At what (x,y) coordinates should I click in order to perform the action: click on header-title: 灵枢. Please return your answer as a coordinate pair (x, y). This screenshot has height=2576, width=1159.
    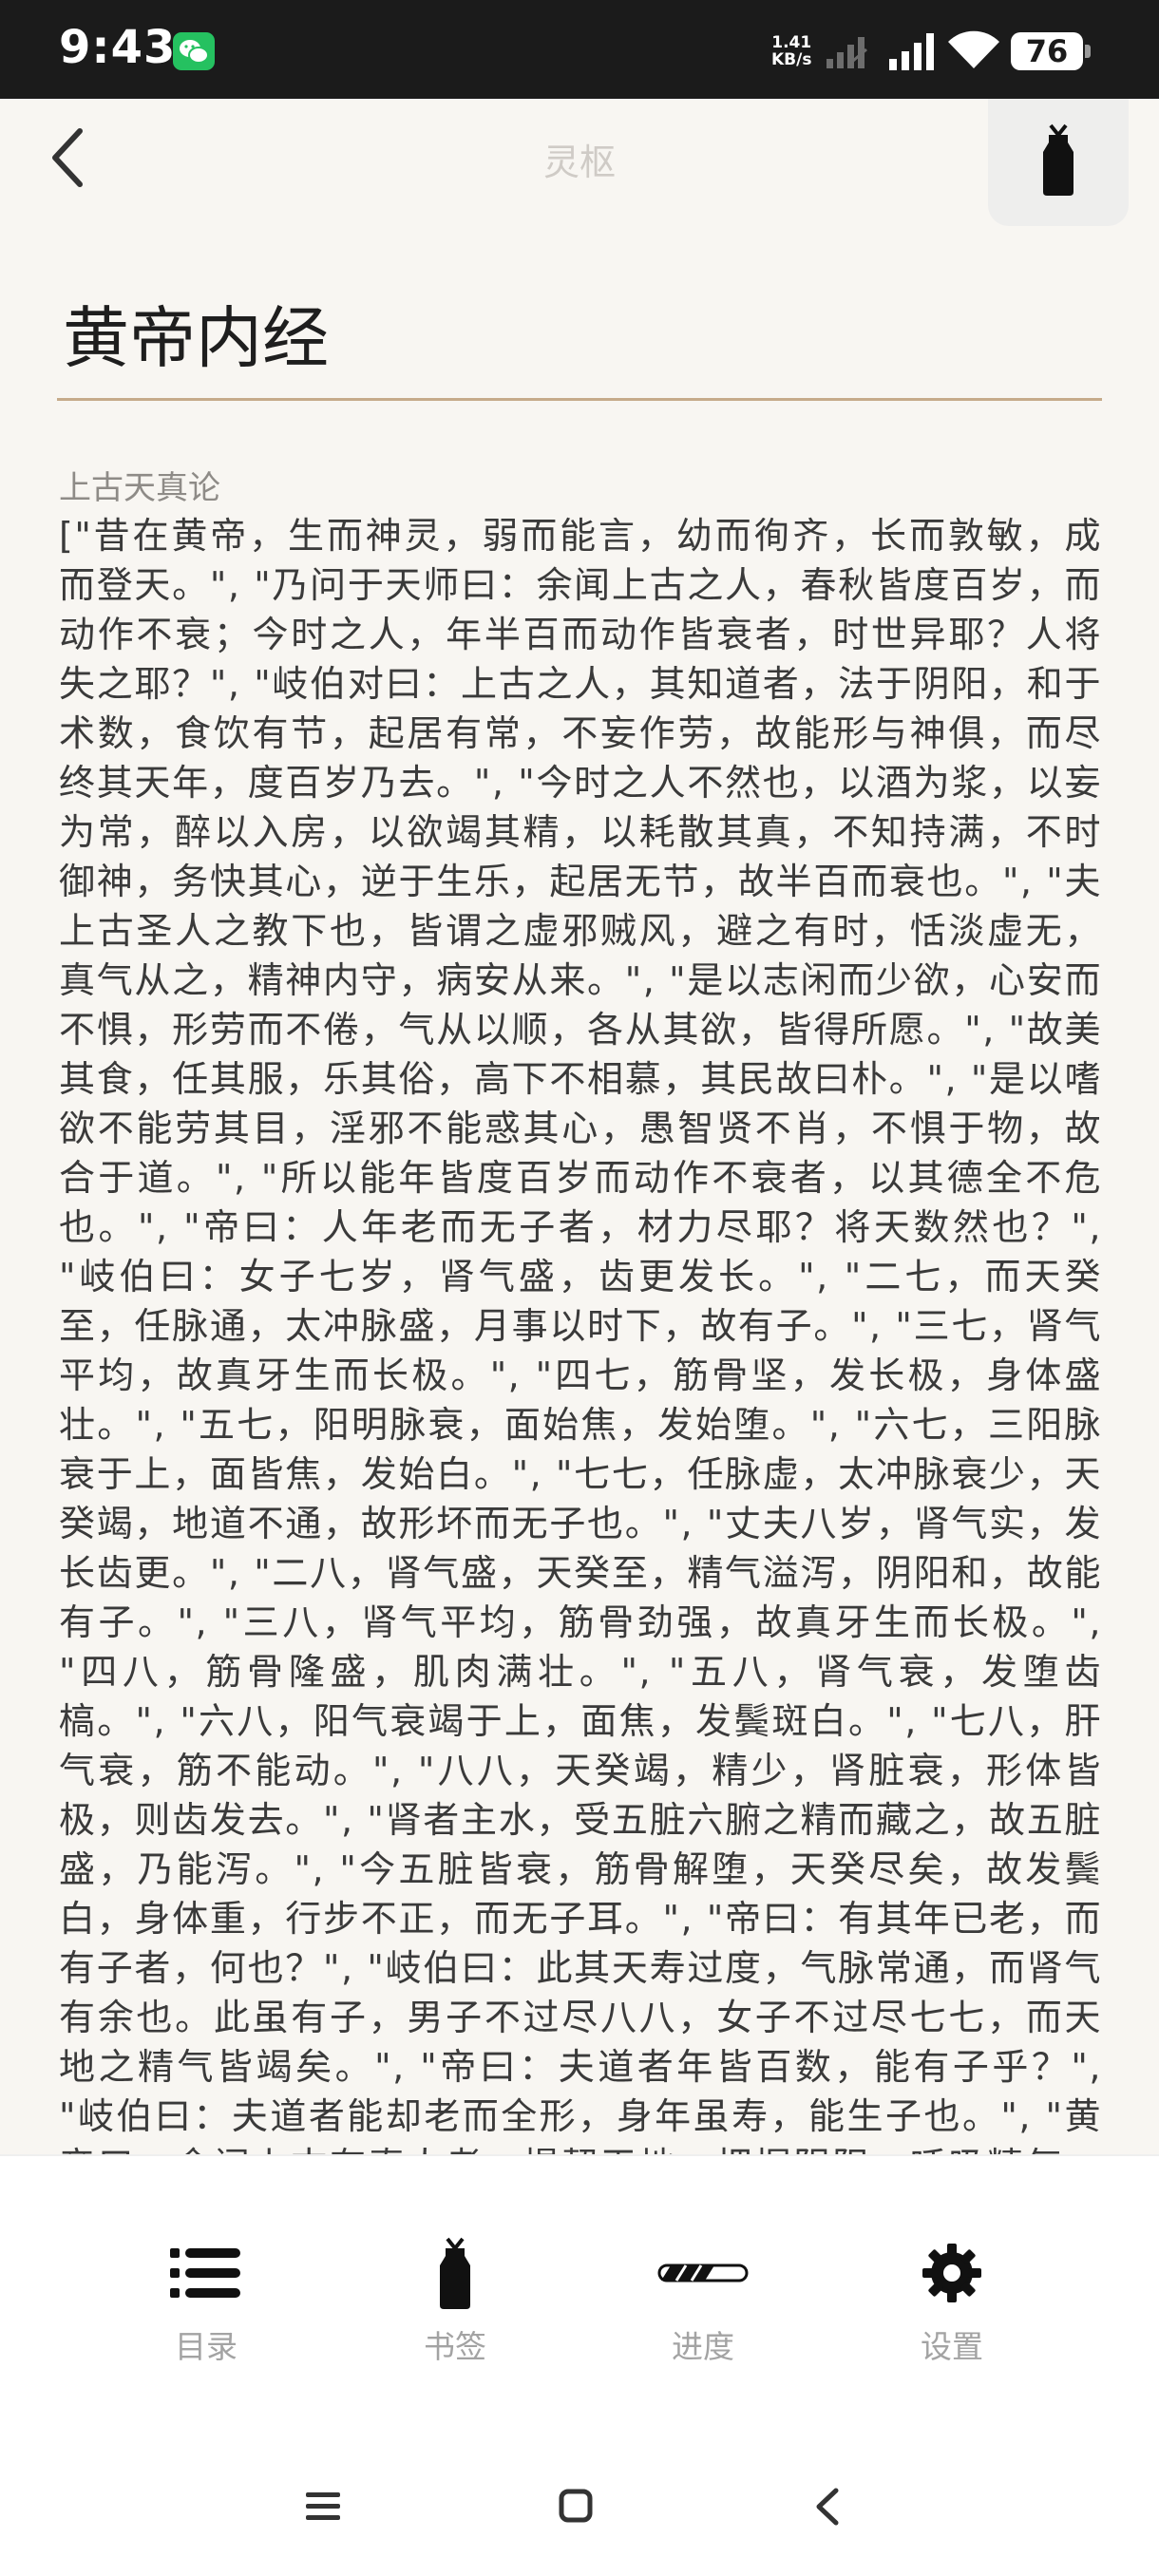
    Looking at the image, I should click on (579, 162).